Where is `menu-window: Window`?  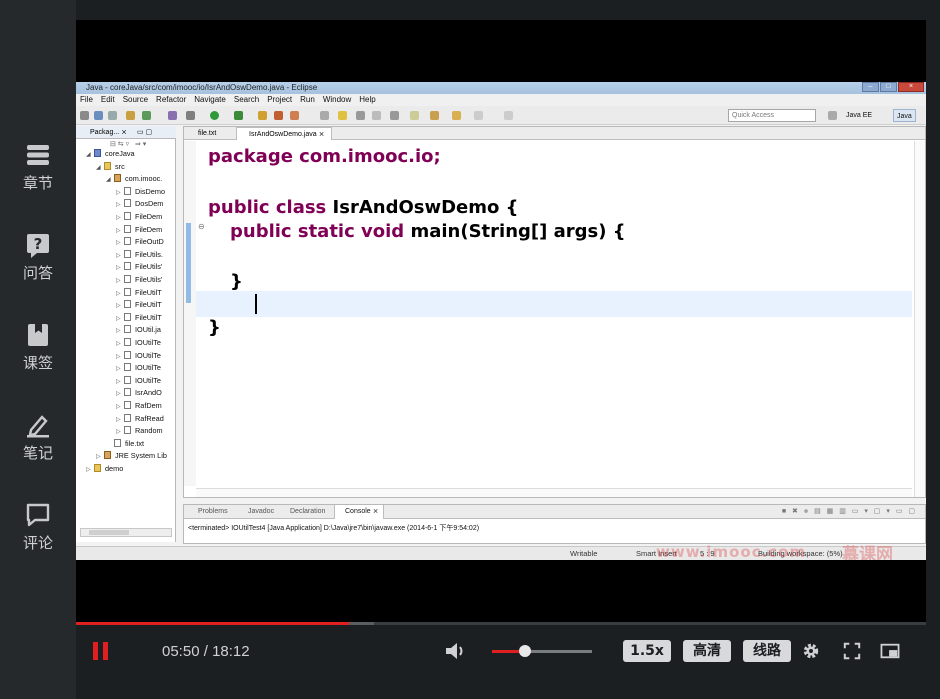 menu-window: Window is located at coordinates (337, 99).